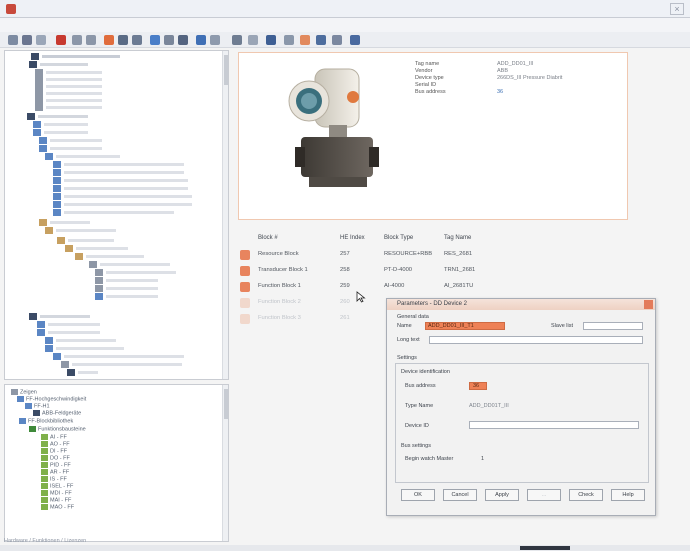  Describe the element at coordinates (155, 40) in the screenshot. I see `connect-icon` at that location.